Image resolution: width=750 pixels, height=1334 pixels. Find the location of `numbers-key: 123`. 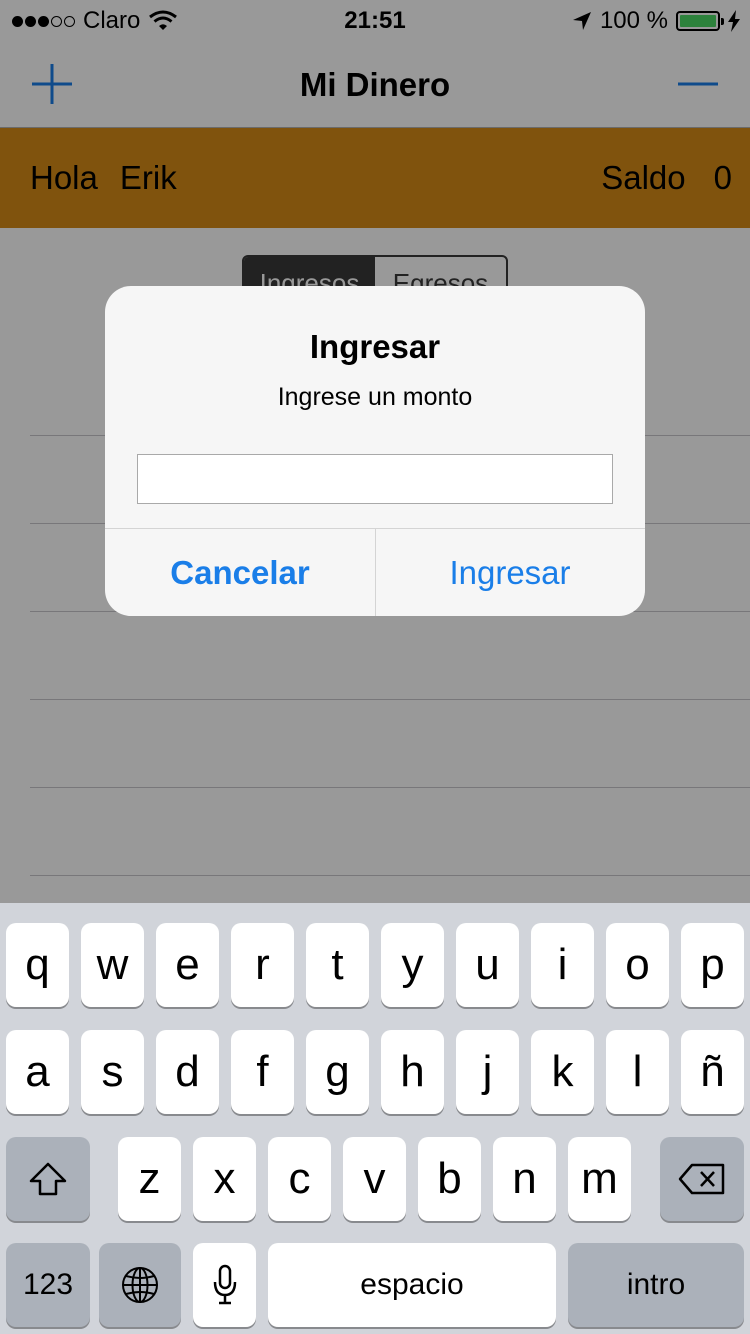

numbers-key: 123 is located at coordinates (48, 1285).